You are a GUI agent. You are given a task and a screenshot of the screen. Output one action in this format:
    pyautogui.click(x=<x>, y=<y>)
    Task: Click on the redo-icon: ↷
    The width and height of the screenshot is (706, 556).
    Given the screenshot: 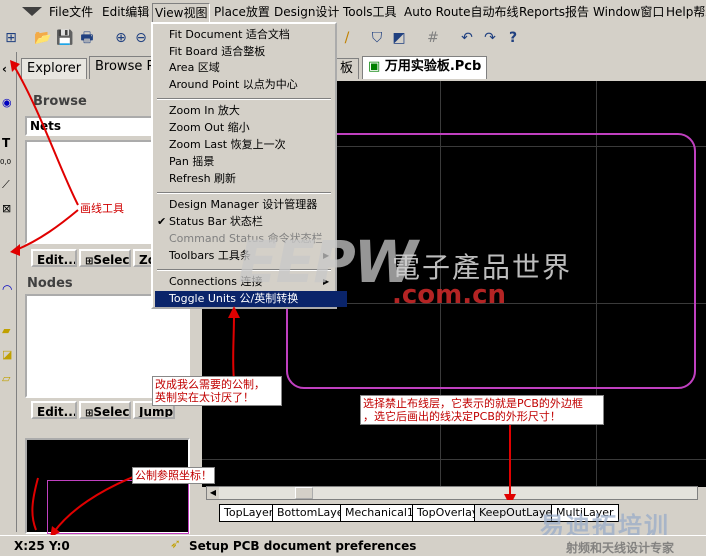 What is the action you would take?
    pyautogui.click(x=490, y=38)
    